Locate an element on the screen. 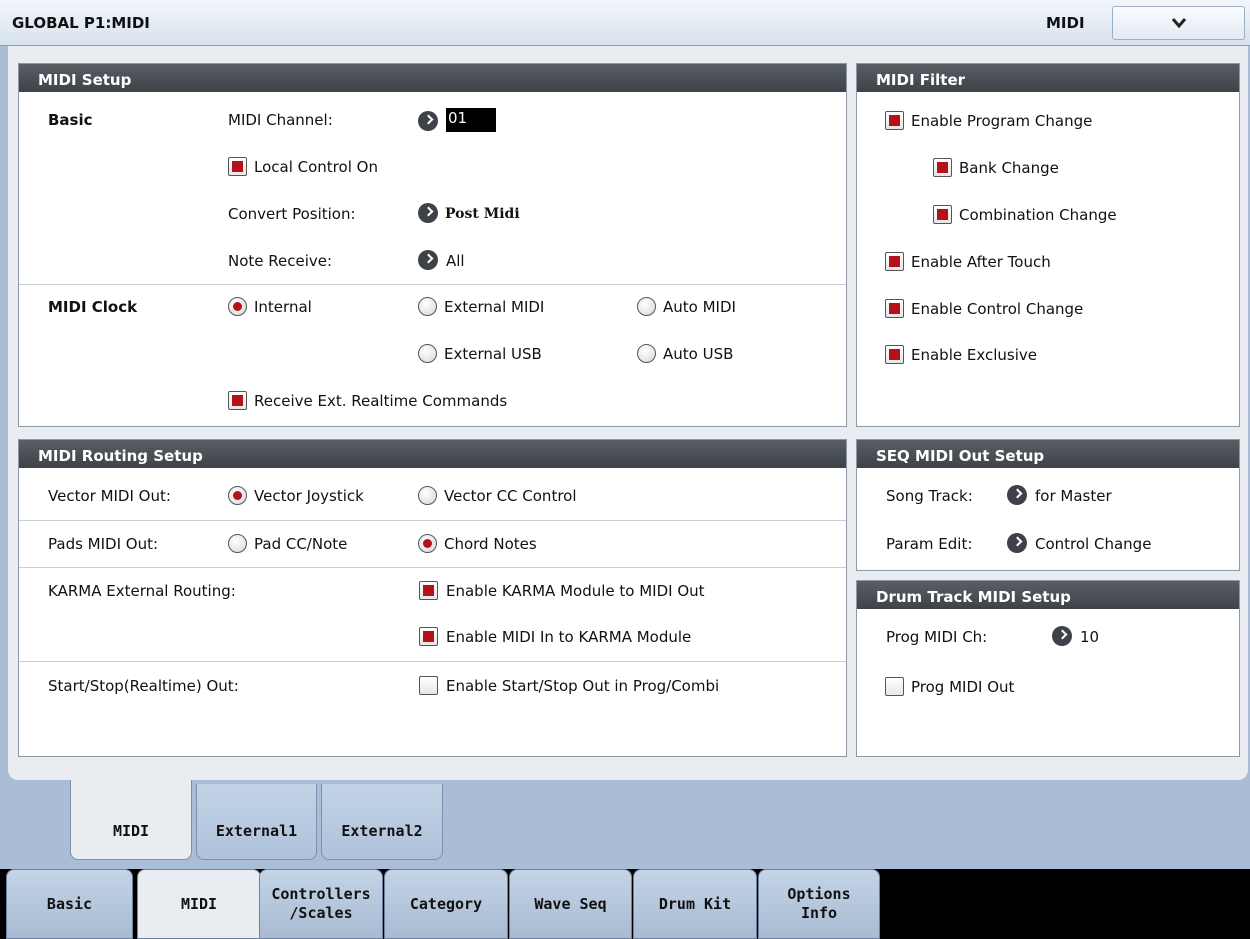 Image resolution: width=1250 pixels, height=939 pixels. clock-external-midi-radio is located at coordinates (427, 306).